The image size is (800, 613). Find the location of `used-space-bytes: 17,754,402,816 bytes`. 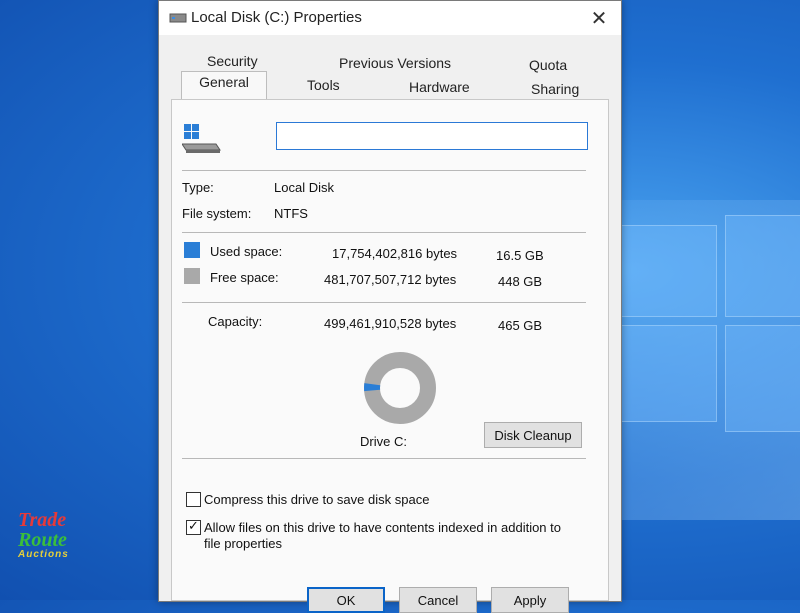

used-space-bytes: 17,754,402,816 bytes is located at coordinates (395, 253).